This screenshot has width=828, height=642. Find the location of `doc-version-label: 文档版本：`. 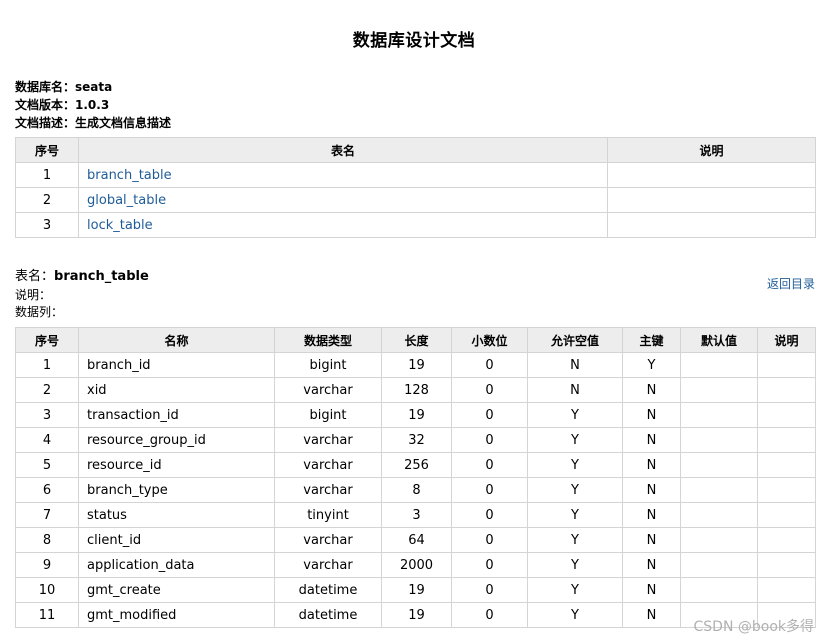

doc-version-label: 文档版本： is located at coordinates (45, 105).